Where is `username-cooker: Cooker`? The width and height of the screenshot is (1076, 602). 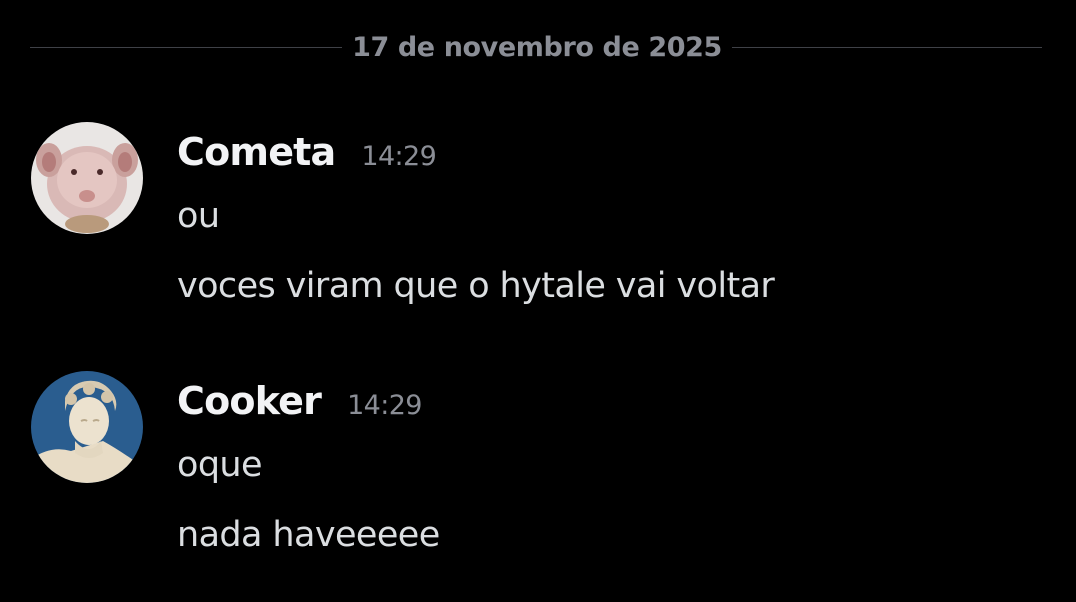
username-cooker: Cooker is located at coordinates (249, 401).